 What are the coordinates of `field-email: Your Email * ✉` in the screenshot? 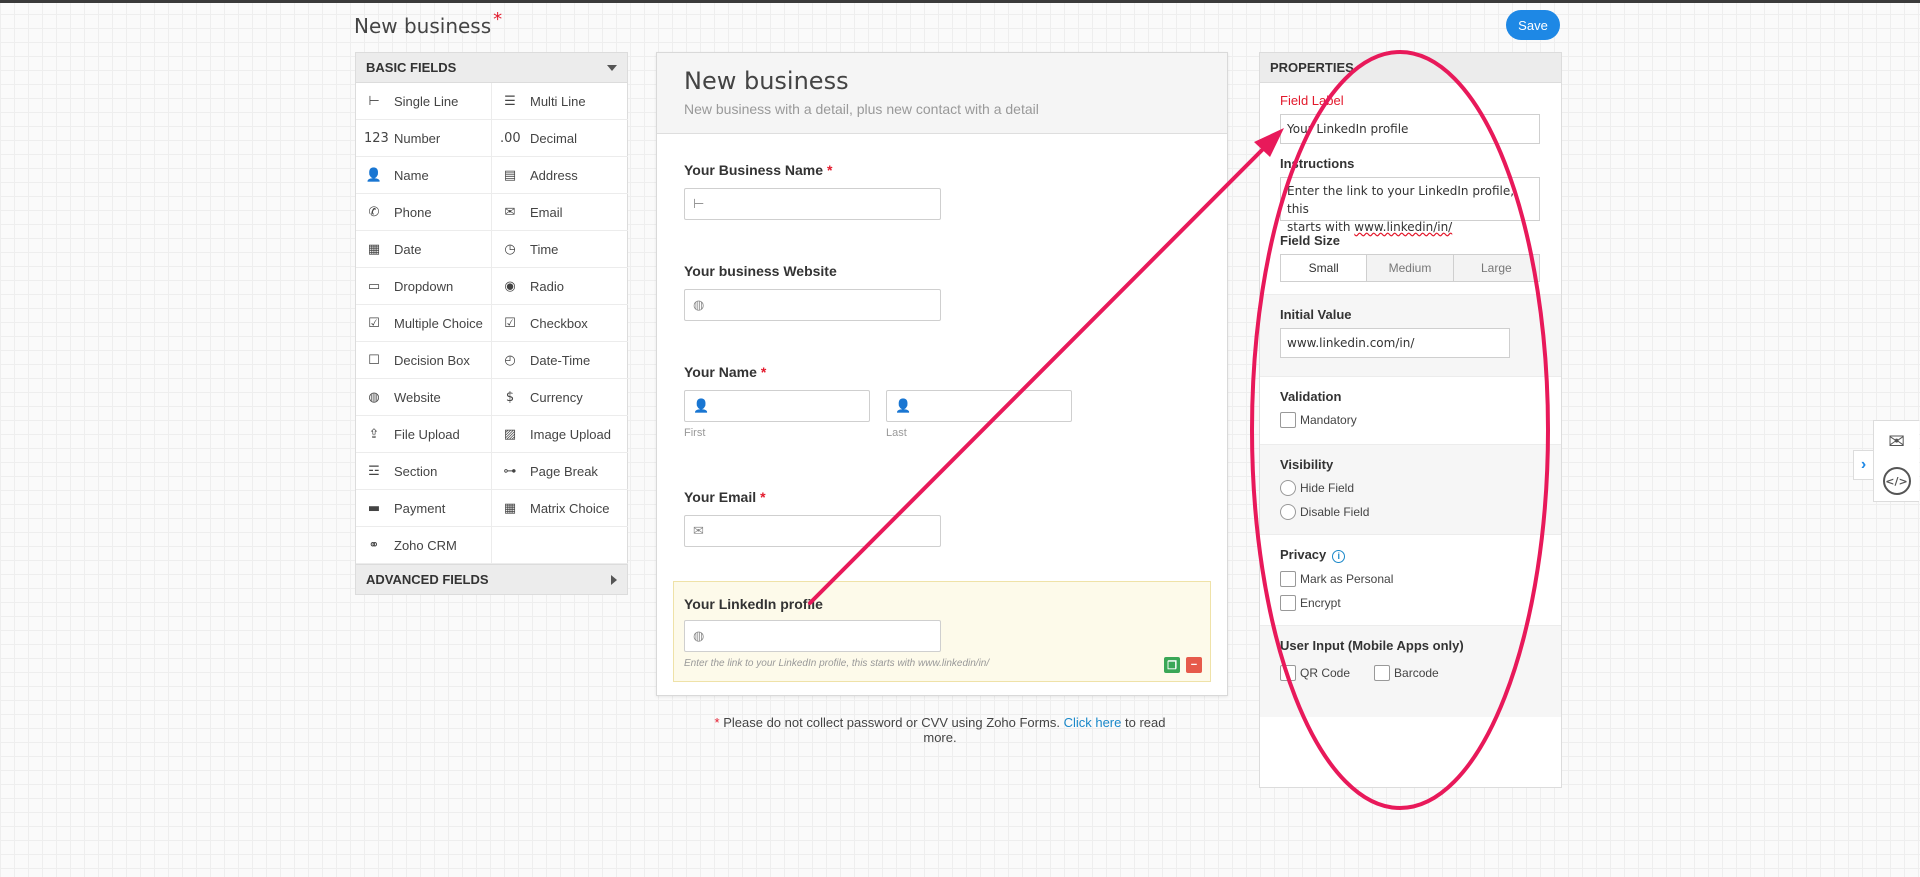 It's located at (812, 518).